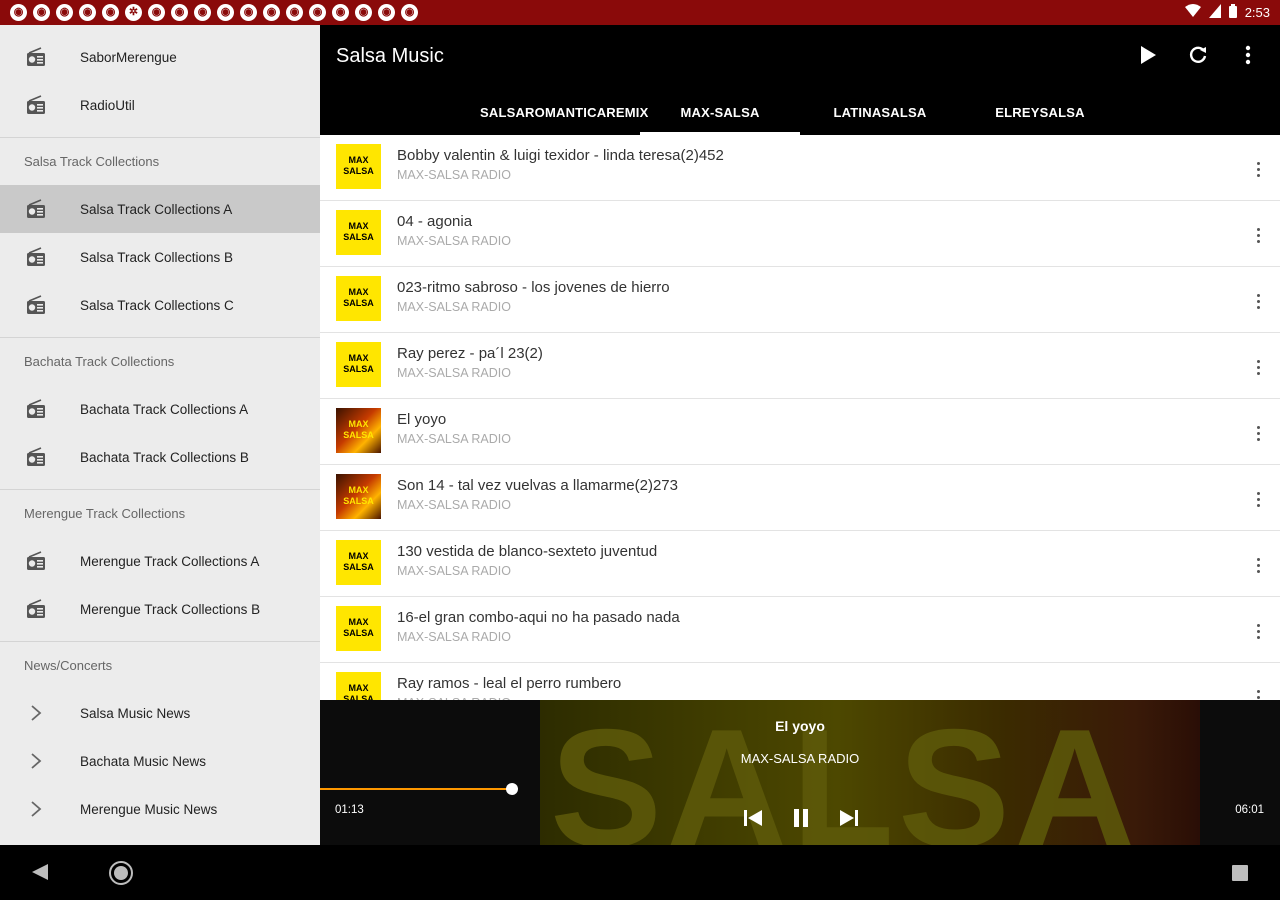  I want to click on notification-icon: ✲, so click(133, 12).